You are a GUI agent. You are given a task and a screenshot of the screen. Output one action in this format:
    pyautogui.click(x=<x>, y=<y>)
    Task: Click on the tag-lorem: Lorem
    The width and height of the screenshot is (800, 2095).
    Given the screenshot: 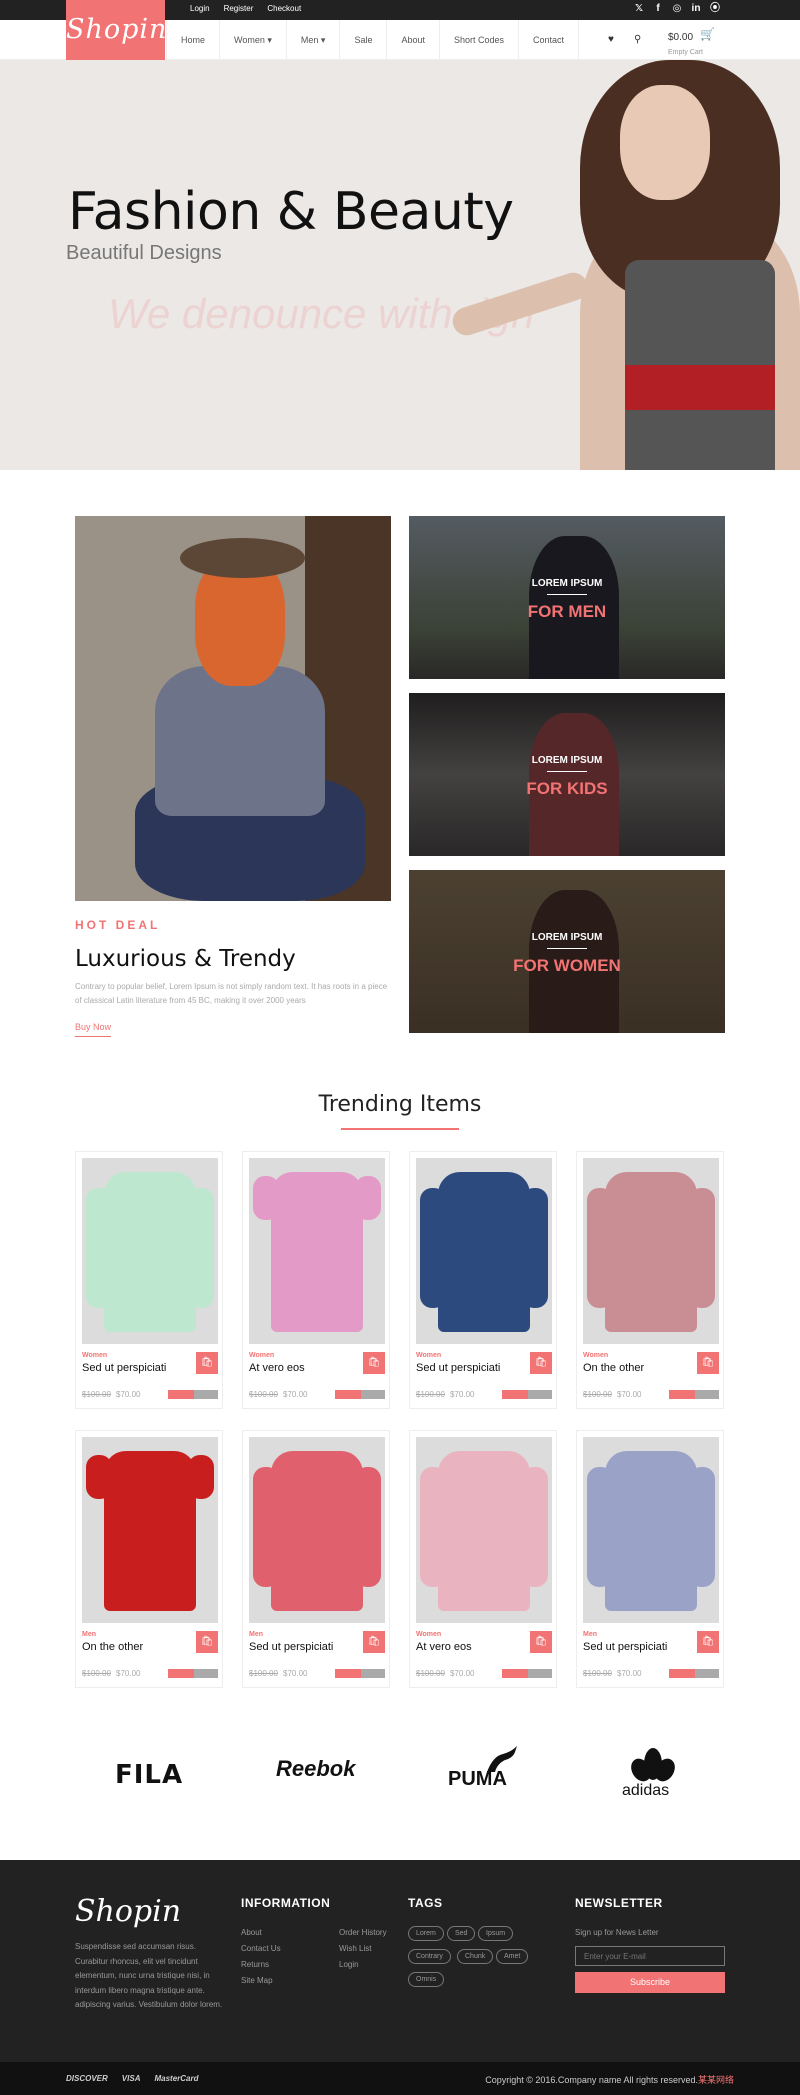 What is the action you would take?
    pyautogui.click(x=426, y=1933)
    